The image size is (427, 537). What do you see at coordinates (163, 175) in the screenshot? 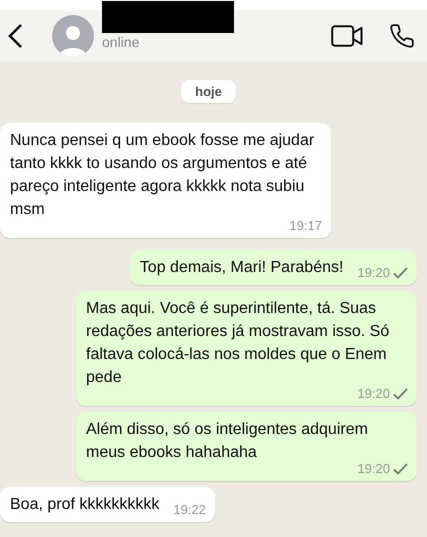
I see `message-text: Nunca pensei q um ebook fosse me ajudar tanto kkkk to usando os argumentos e até pareço inteligente agora kkkkk nota subiu msm` at bounding box center [163, 175].